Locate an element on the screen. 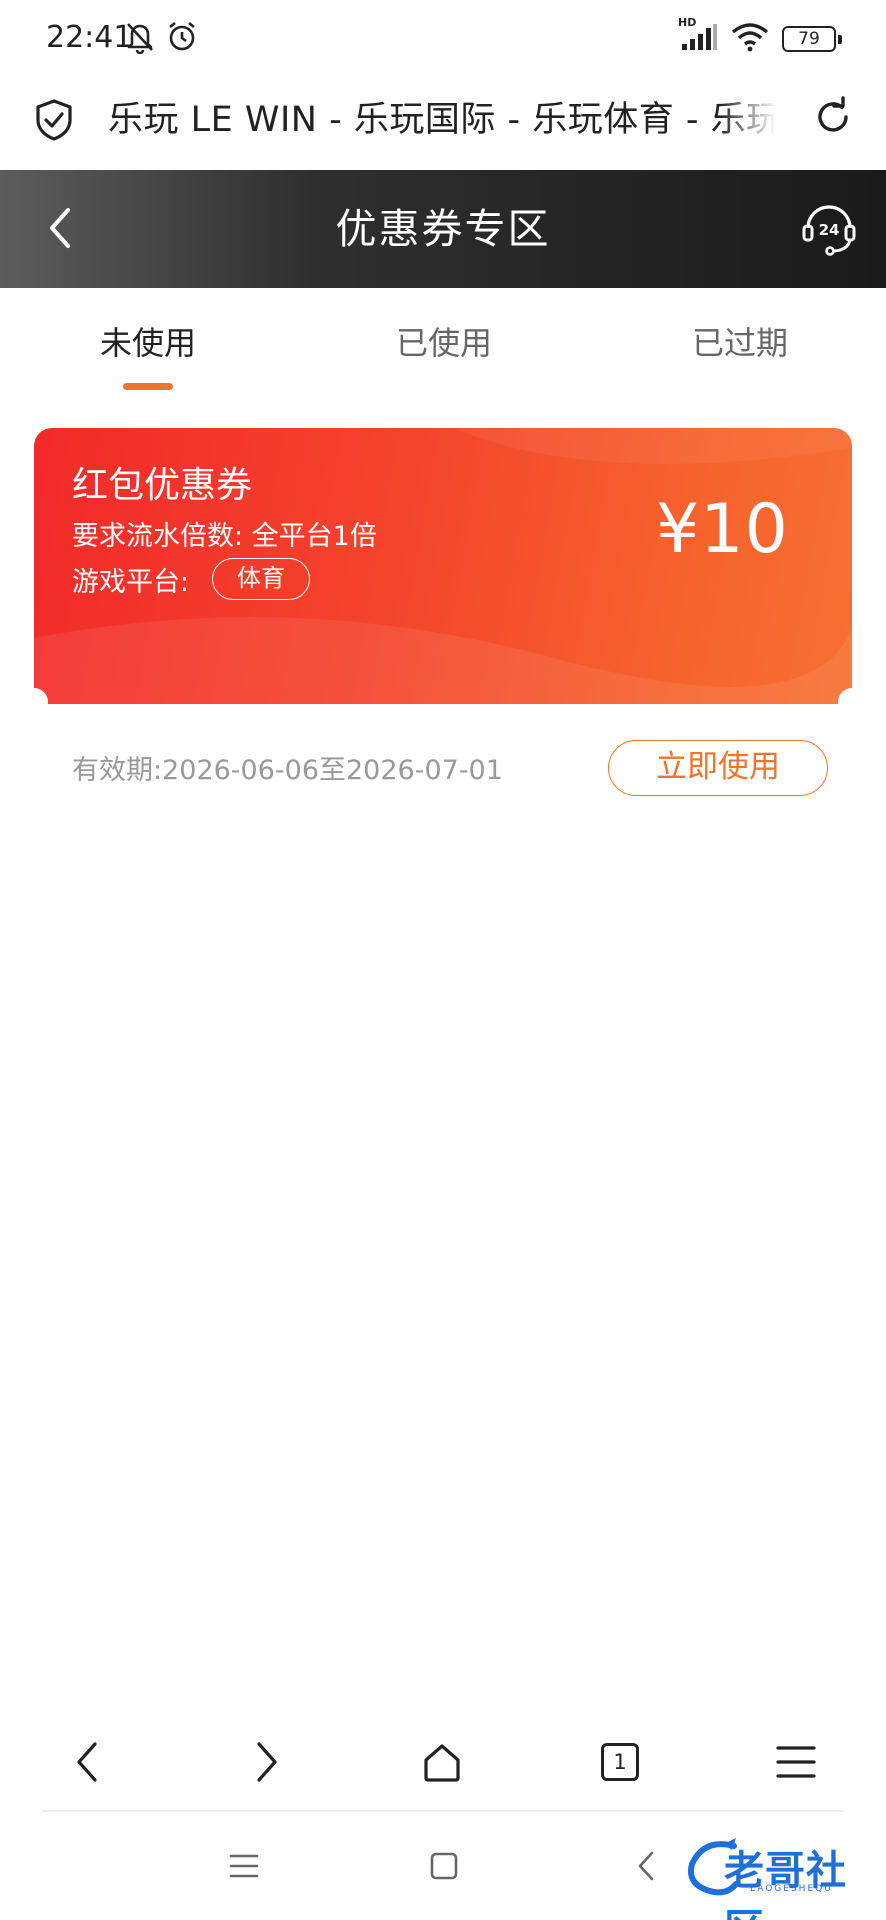  system-back-icon is located at coordinates (646, 1866).